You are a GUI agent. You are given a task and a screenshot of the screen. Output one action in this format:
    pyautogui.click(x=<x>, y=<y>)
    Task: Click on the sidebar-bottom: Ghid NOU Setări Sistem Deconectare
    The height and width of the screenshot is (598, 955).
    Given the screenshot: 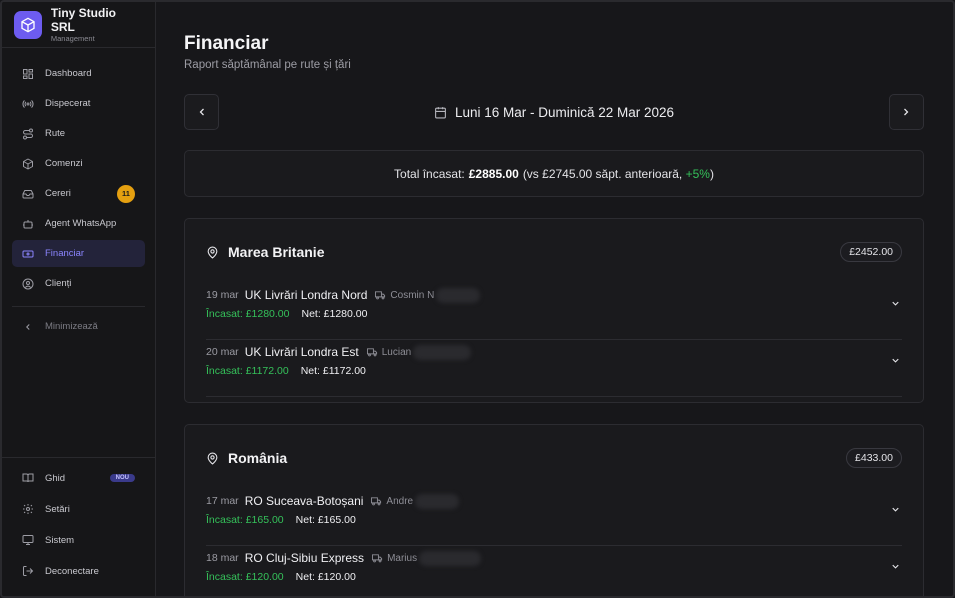 What is the action you would take?
    pyautogui.click(x=78, y=526)
    